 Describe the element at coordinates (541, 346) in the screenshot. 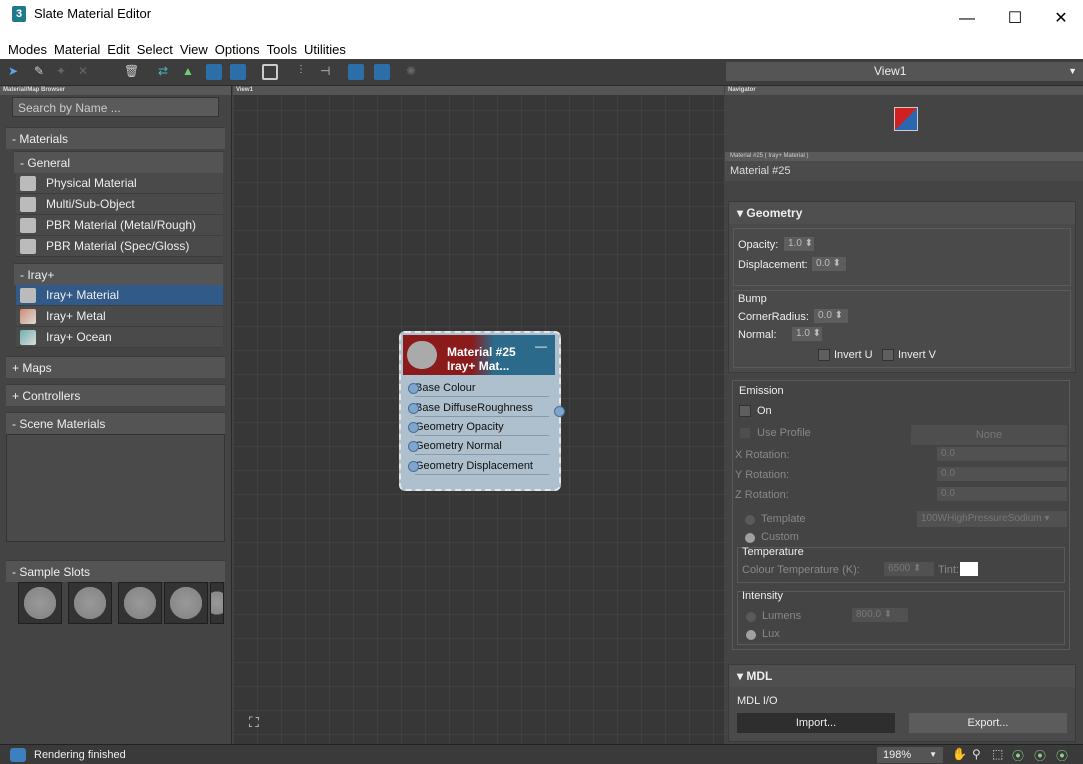

I see `node-minimize-button: —` at that location.